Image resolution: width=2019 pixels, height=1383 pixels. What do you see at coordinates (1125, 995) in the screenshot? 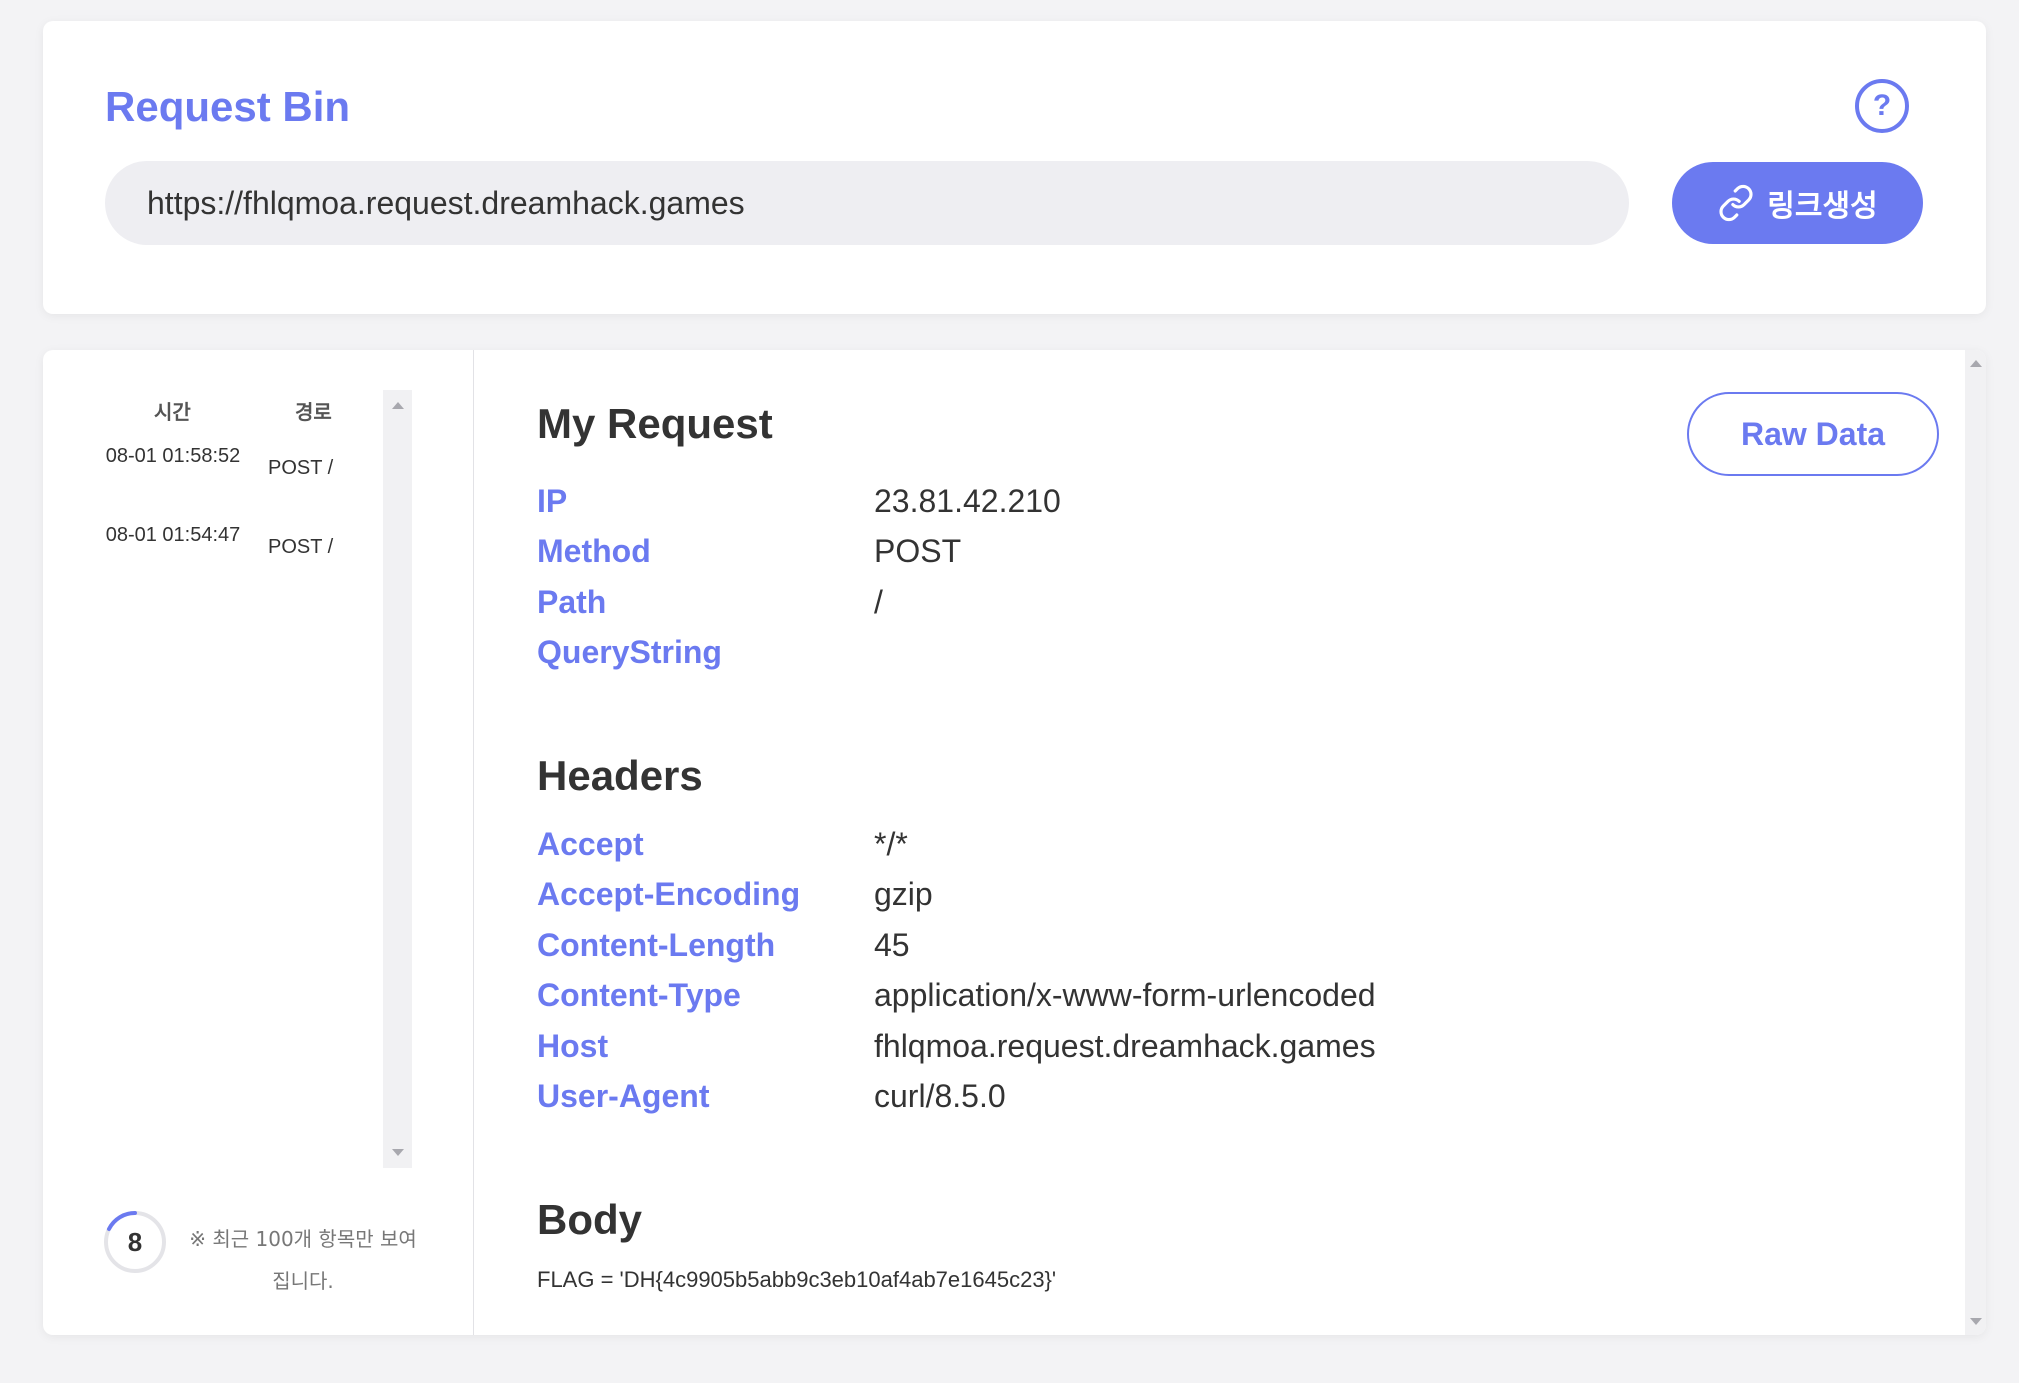
I see `header-value-content-type: application/x-www-form-urlencoded` at bounding box center [1125, 995].